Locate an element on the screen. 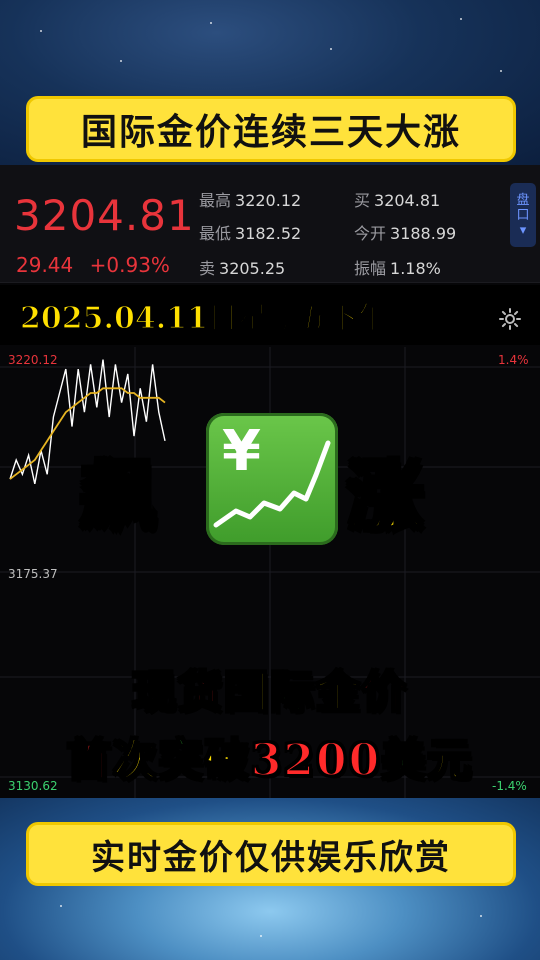 Image resolution: width=540 pixels, height=960 pixels. high-field: 最高 3220.12 is located at coordinates (250, 199).